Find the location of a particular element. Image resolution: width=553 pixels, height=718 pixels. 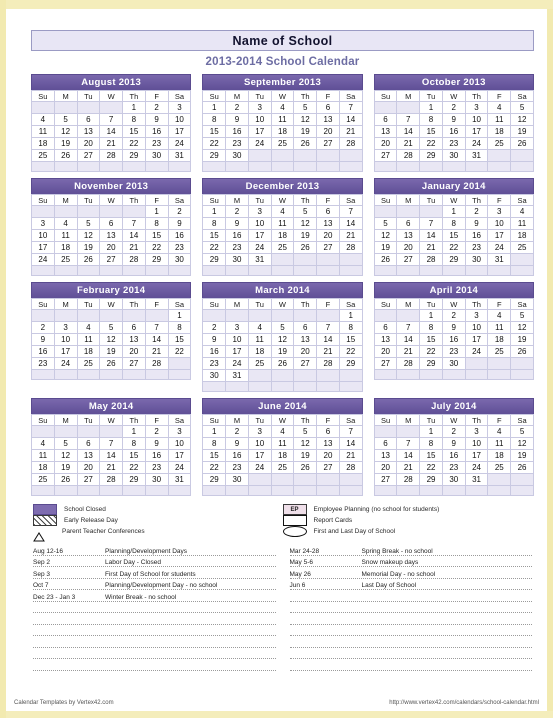

school-name-field: Name of School is located at coordinates (282, 40).